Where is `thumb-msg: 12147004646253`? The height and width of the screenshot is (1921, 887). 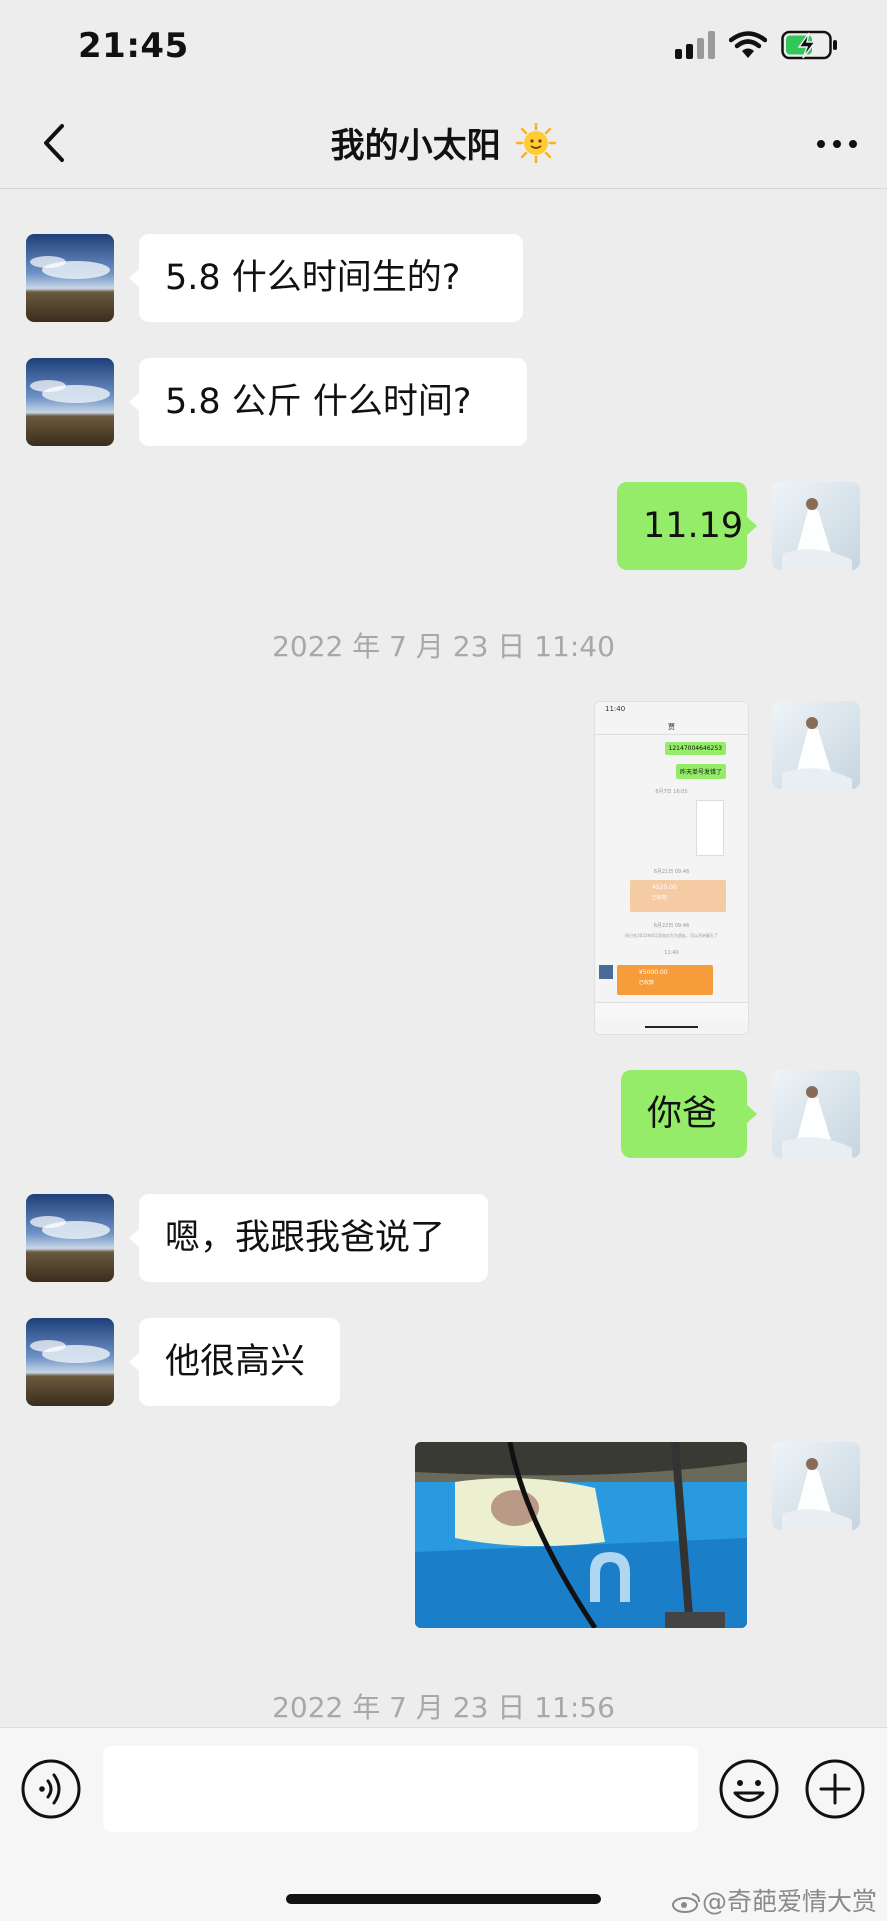 thumb-msg: 12147004646253 is located at coordinates (695, 748).